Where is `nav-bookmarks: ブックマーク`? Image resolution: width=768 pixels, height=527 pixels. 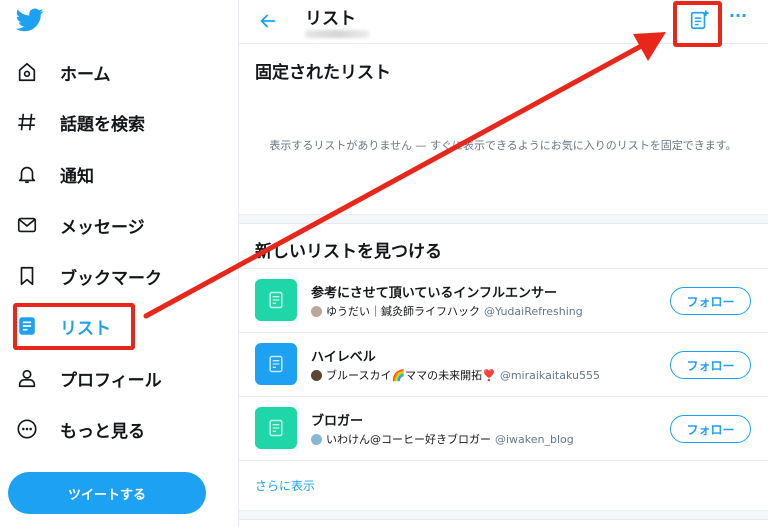
nav-bookmarks: ブックマーク is located at coordinates (88, 276).